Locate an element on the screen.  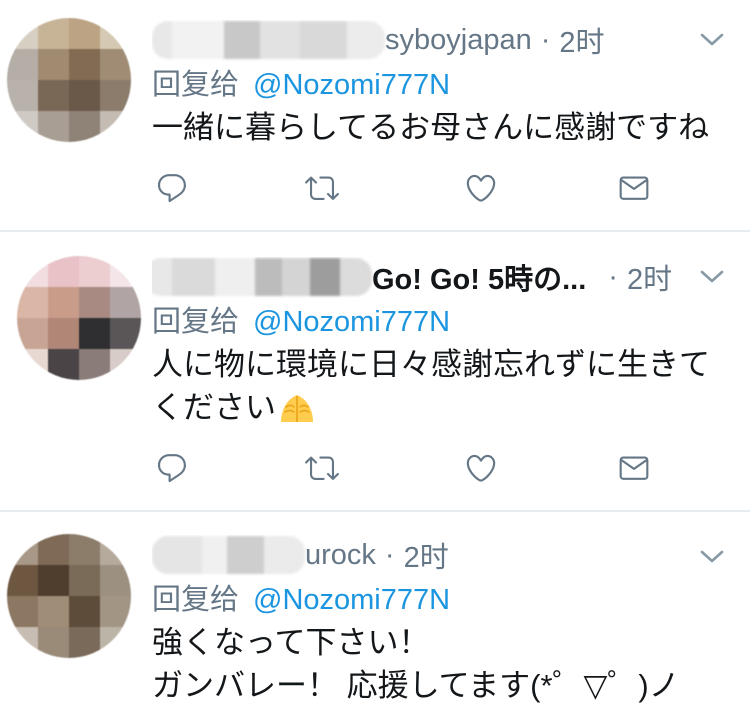
tweet-text-line: ガンバレー！ 応援してます(*゜▽゜)ノ is located at coordinates (416, 685).